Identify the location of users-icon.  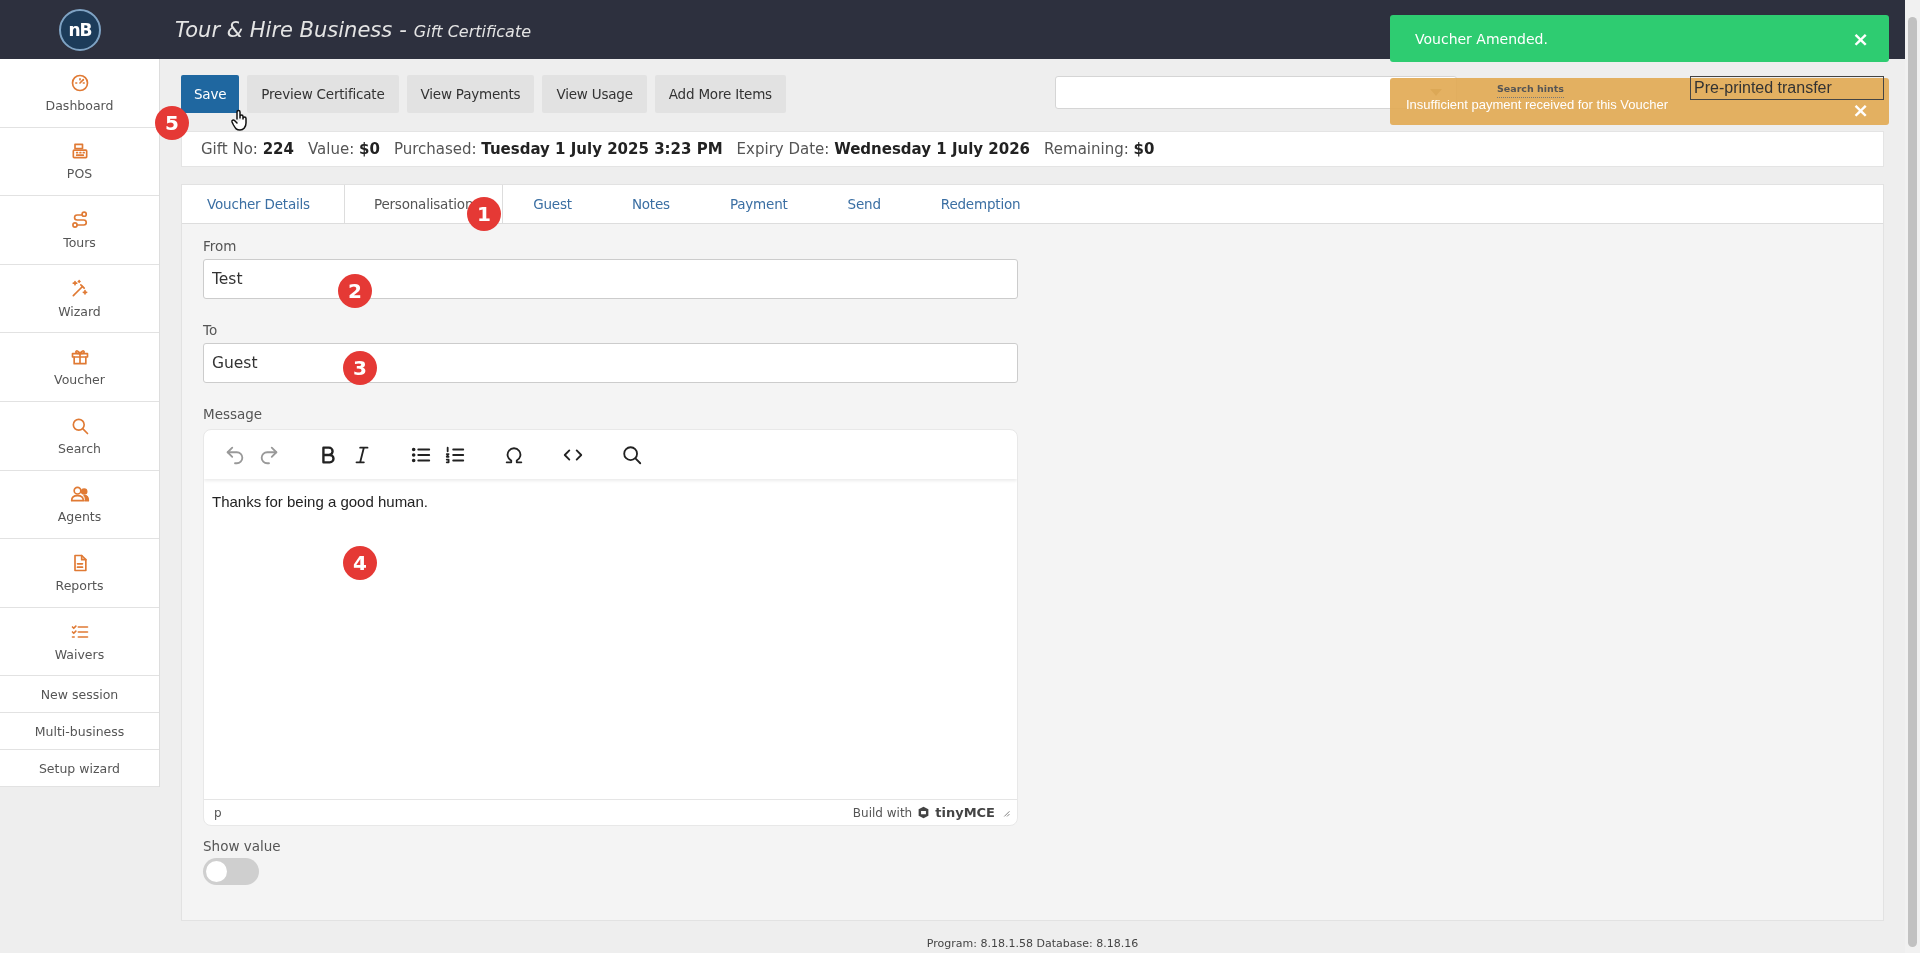
(79, 494).